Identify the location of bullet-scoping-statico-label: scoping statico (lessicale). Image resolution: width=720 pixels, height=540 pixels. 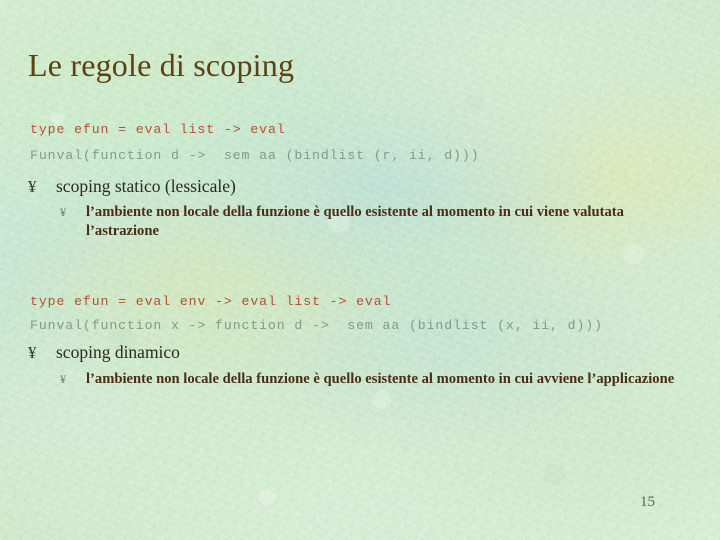
(146, 186).